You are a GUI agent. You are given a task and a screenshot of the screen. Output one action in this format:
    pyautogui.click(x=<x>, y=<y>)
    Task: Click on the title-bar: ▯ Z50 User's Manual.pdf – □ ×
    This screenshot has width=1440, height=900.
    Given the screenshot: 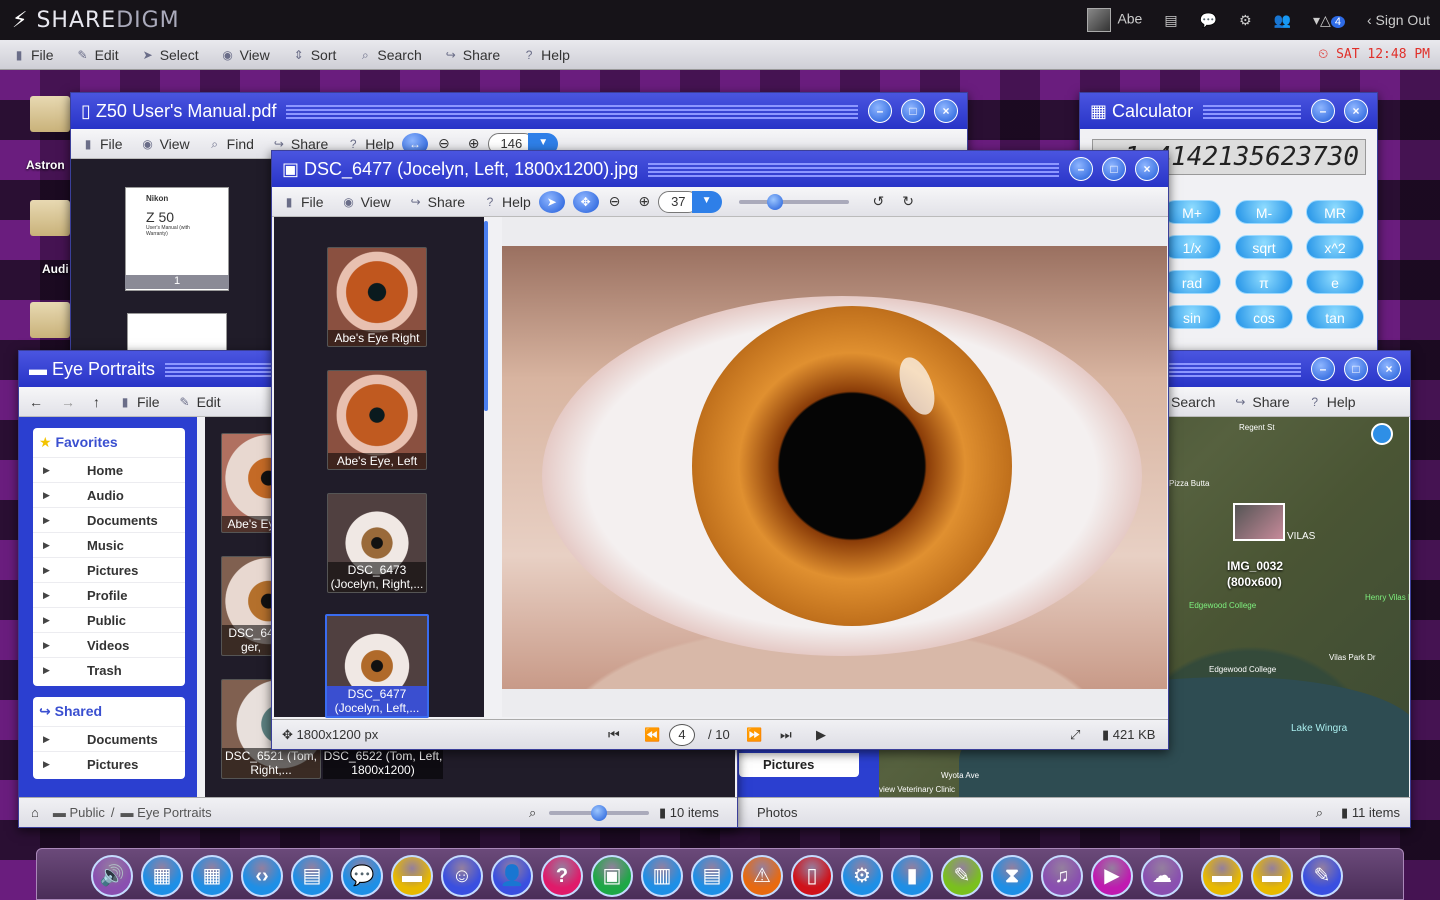 What is the action you would take?
    pyautogui.click(x=519, y=111)
    